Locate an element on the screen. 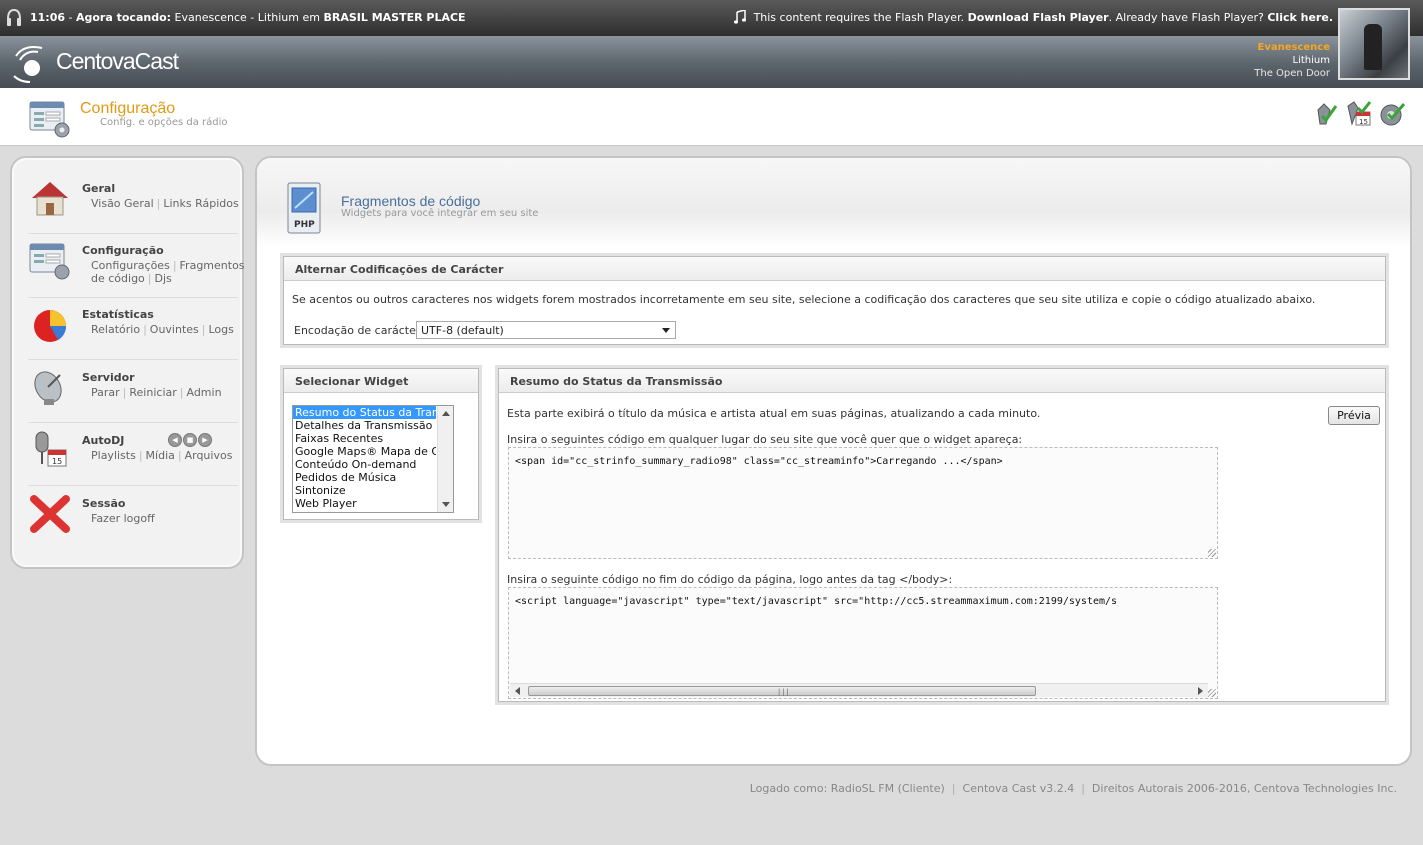 This screenshot has width=1423, height=845. chevron-down-icon is located at coordinates (666, 330).